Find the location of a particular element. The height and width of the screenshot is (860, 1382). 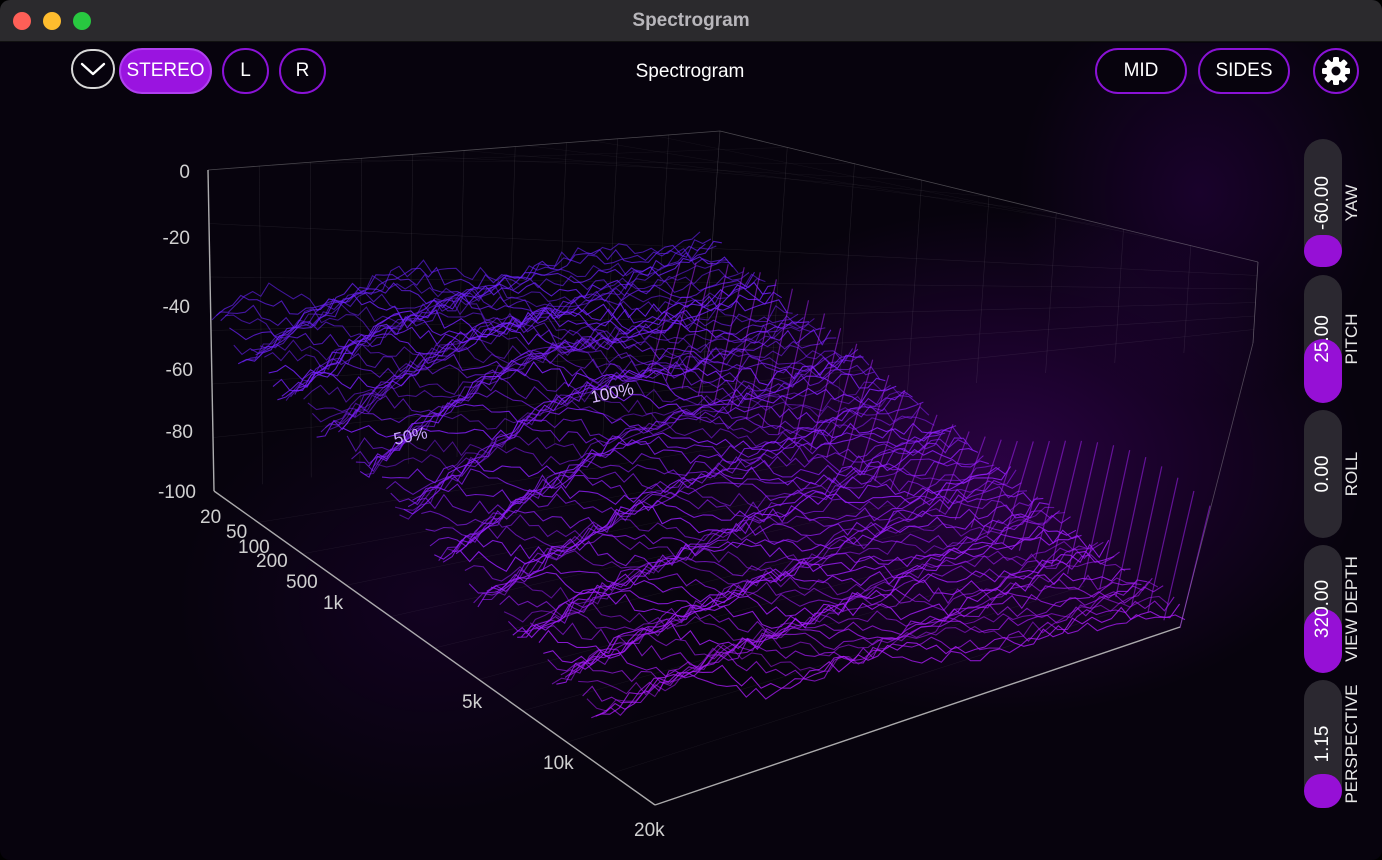

settings-button is located at coordinates (1336, 71).